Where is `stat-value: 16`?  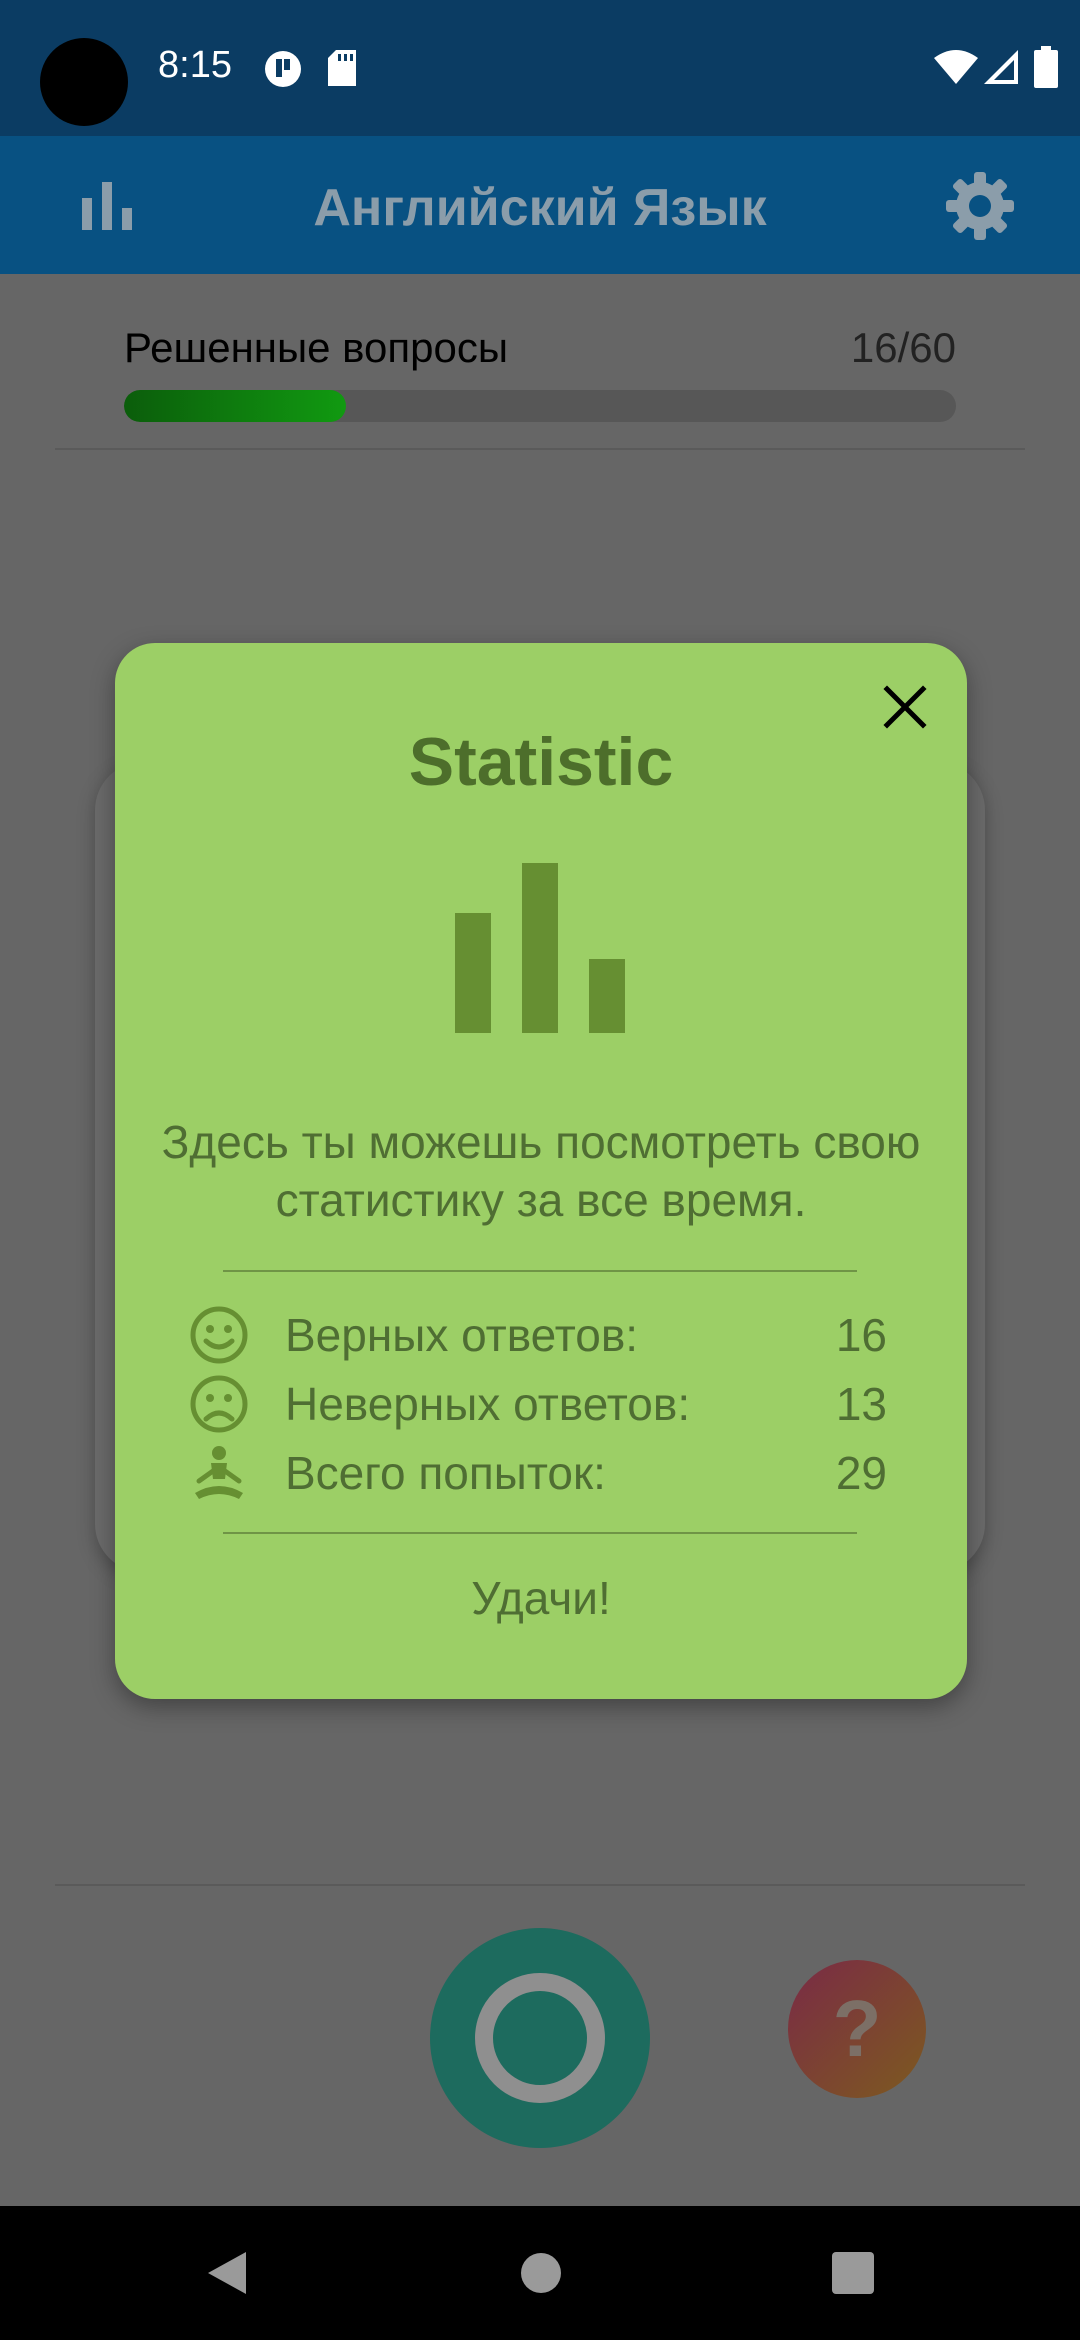 stat-value: 16 is located at coordinates (861, 1335).